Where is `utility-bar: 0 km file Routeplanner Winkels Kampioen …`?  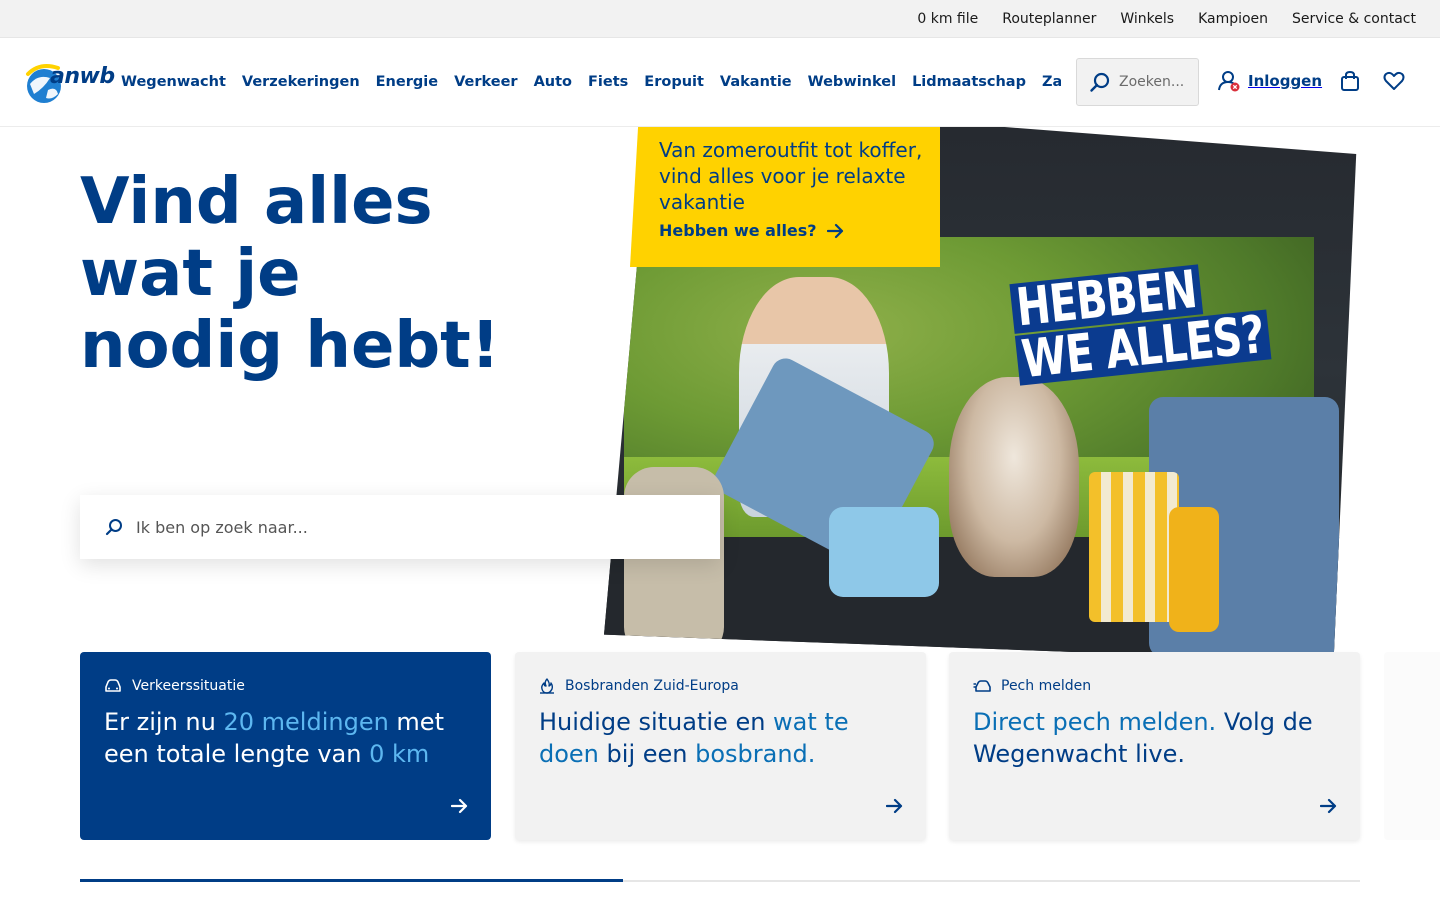
utility-bar: 0 km file Routeplanner Winkels Kampioen … is located at coordinates (720, 19).